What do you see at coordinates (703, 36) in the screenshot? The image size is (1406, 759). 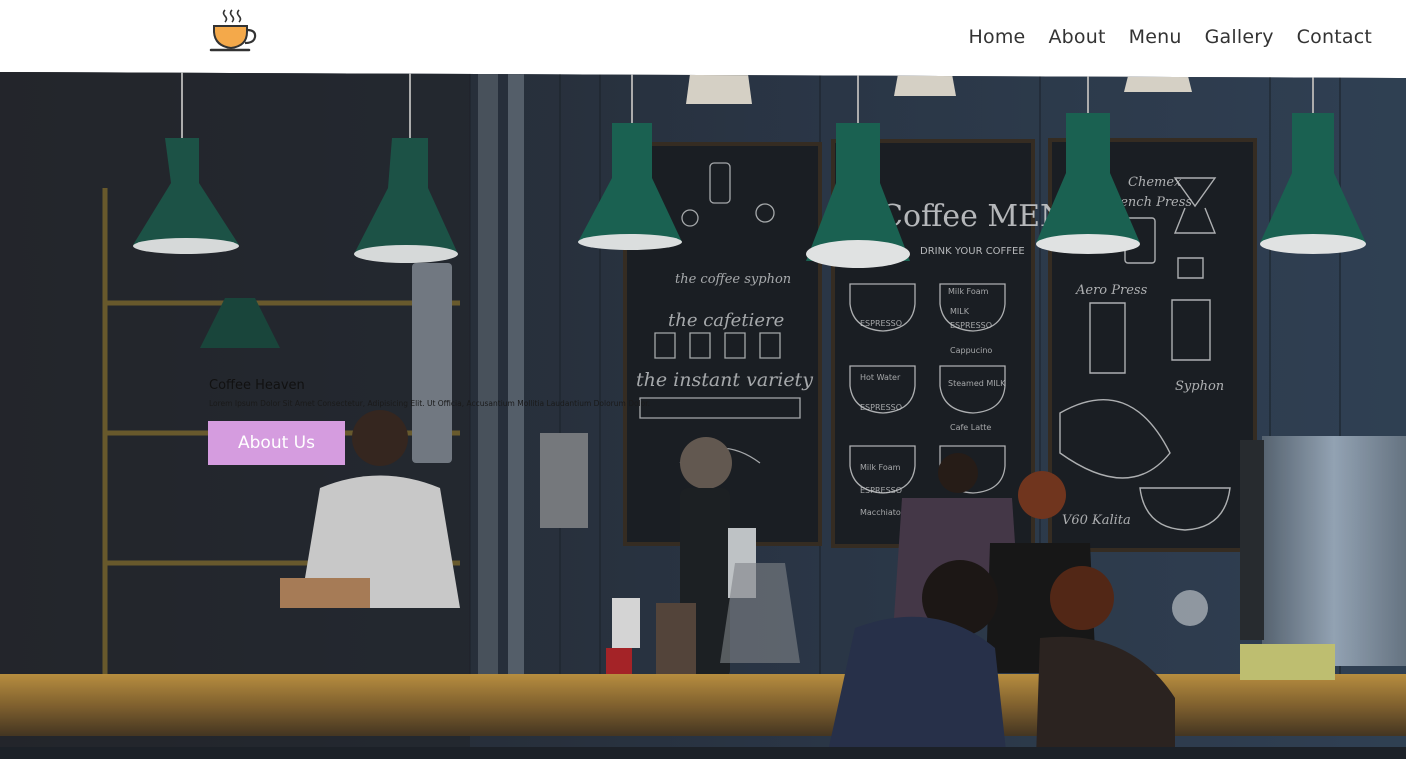 I see `site-header: Home About Menu Gallery Contact` at bounding box center [703, 36].